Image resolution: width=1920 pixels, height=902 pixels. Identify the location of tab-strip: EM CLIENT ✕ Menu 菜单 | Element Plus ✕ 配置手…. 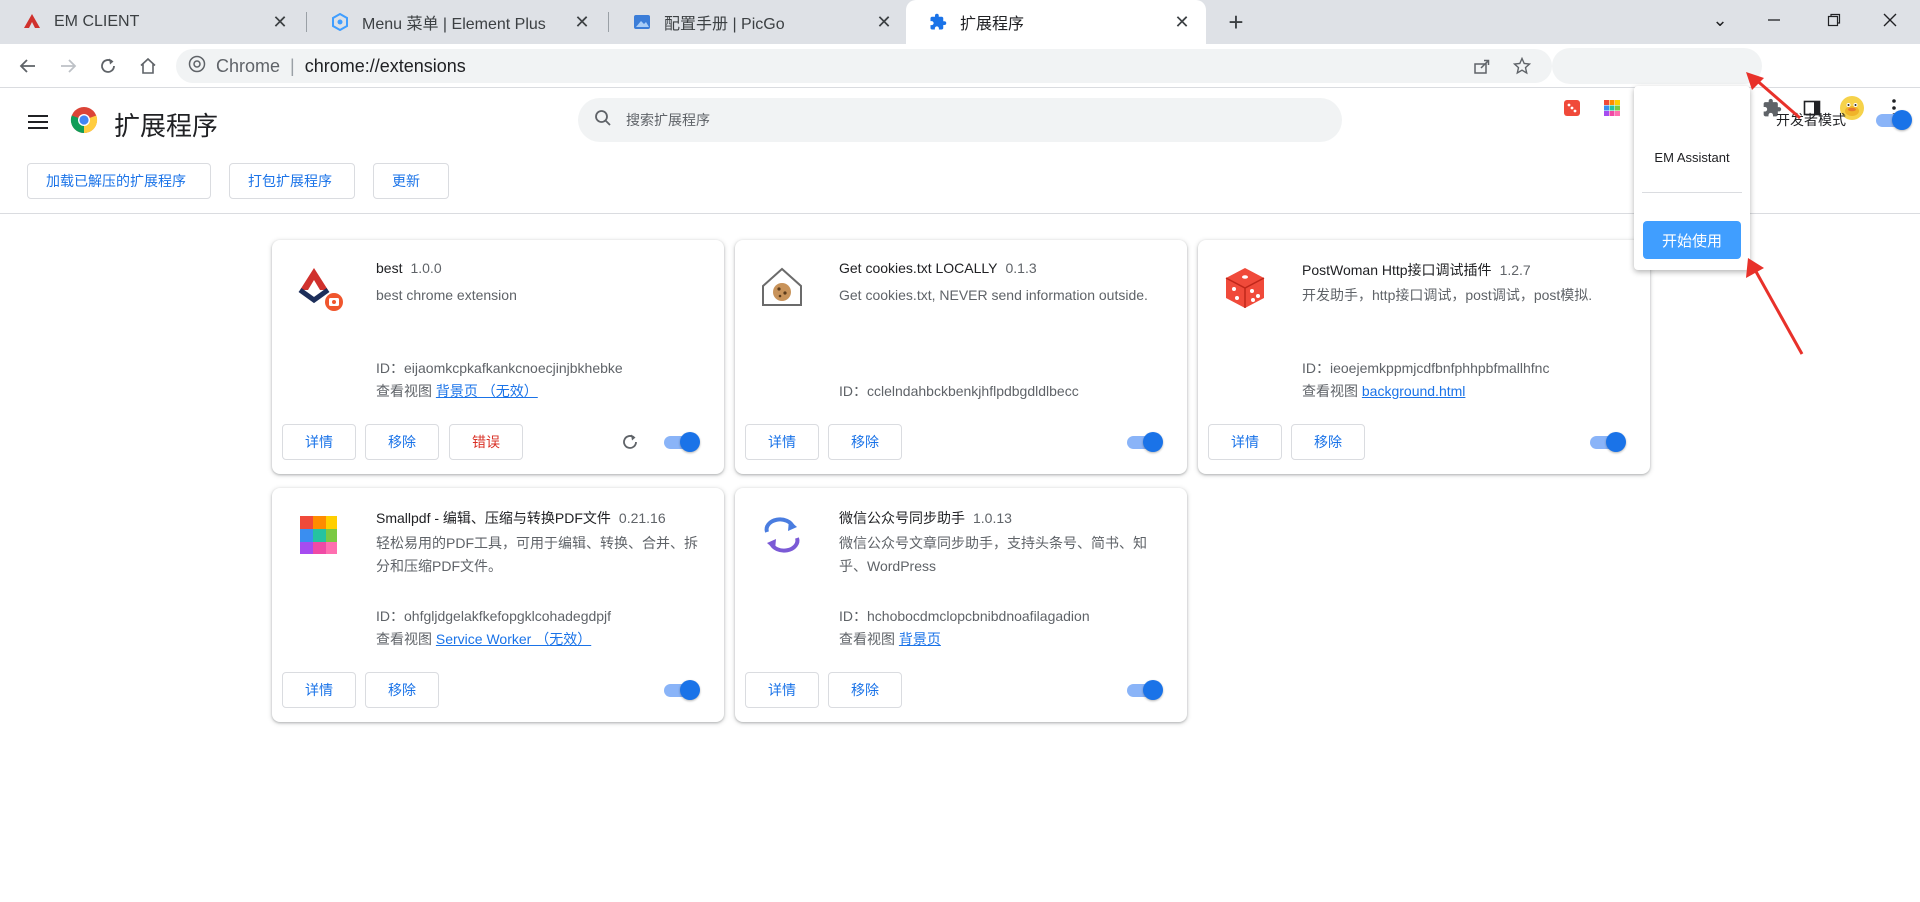
(960, 22).